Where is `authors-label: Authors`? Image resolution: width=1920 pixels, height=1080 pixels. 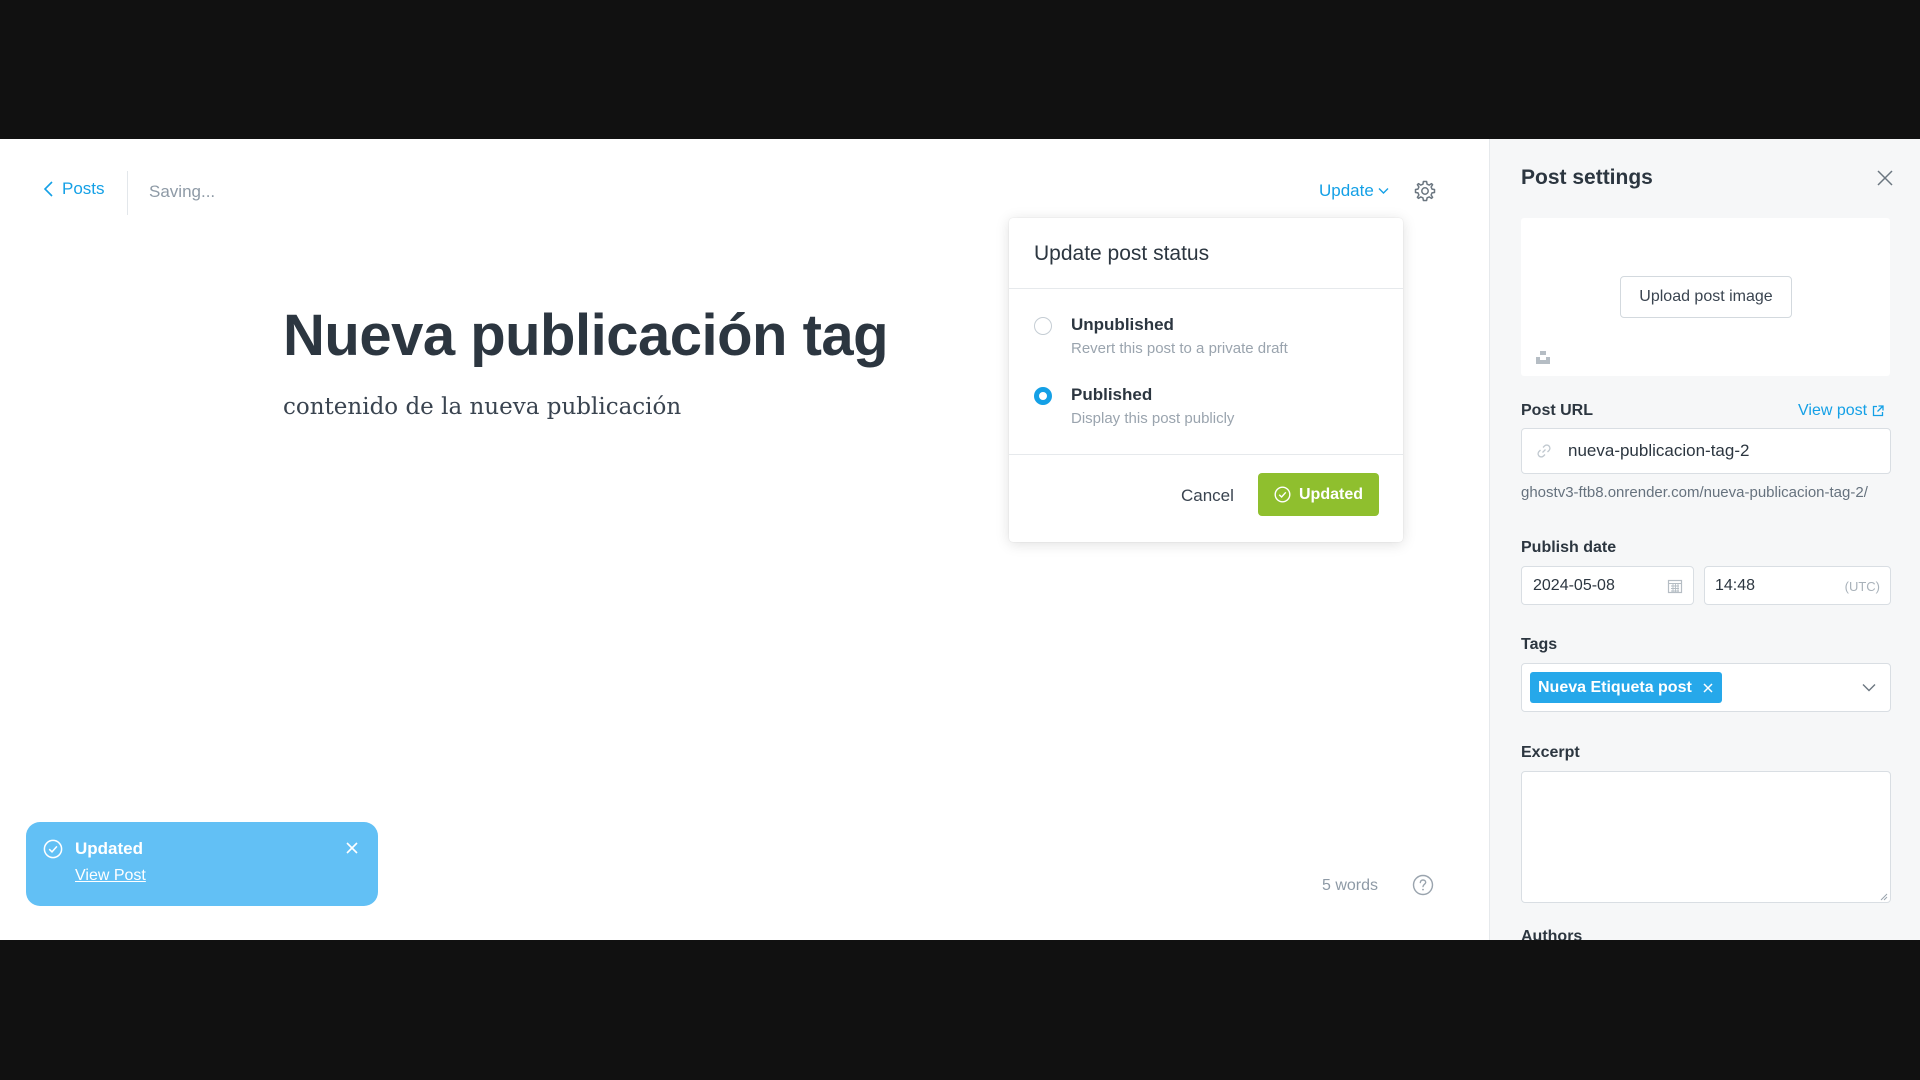 authors-label: Authors is located at coordinates (1552, 934).